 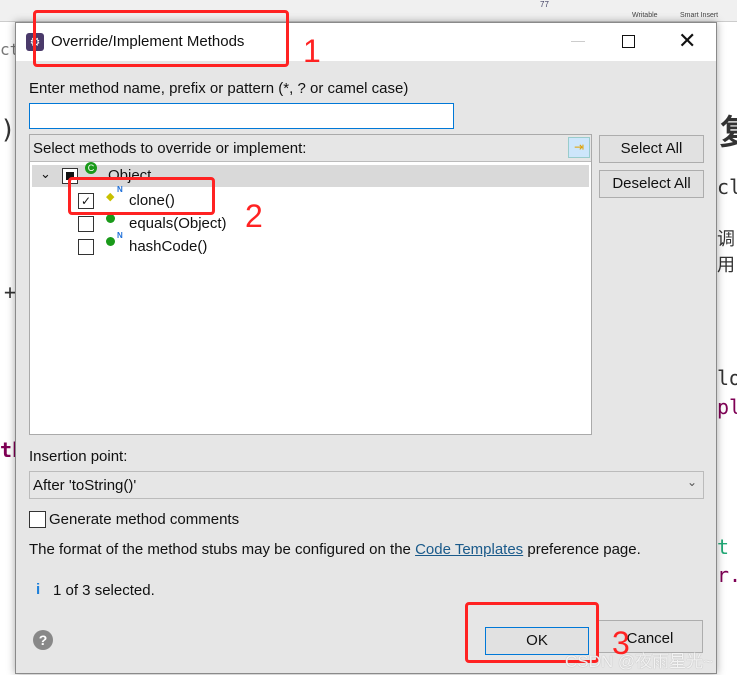 I want to click on equals-checkbox, so click(x=86, y=224).